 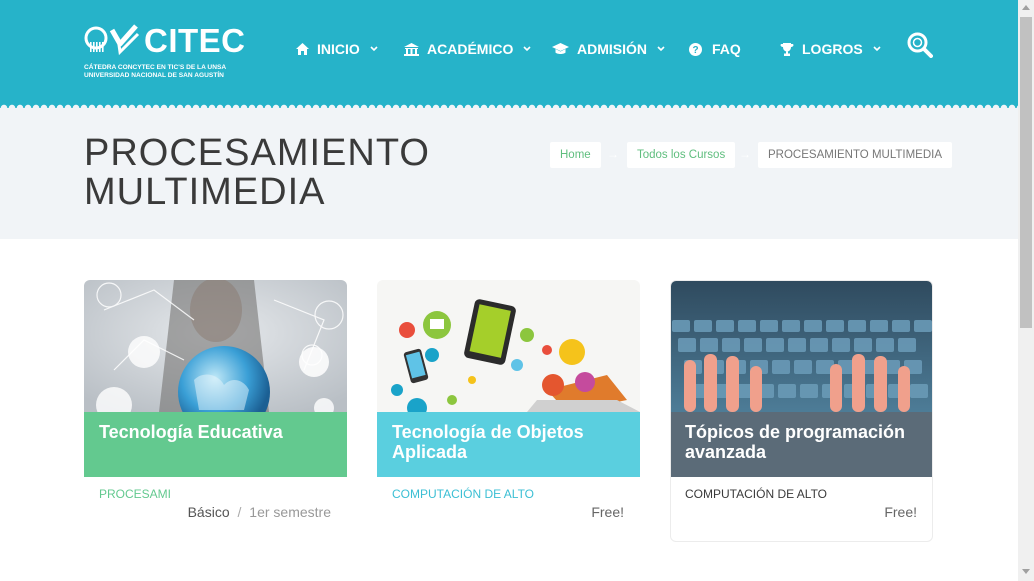 What do you see at coordinates (154, 75) in the screenshot?
I see `brand-subtitle-2: UNIVERSIDAD NACIONAL DE SAN AGUSTÍN` at bounding box center [154, 75].